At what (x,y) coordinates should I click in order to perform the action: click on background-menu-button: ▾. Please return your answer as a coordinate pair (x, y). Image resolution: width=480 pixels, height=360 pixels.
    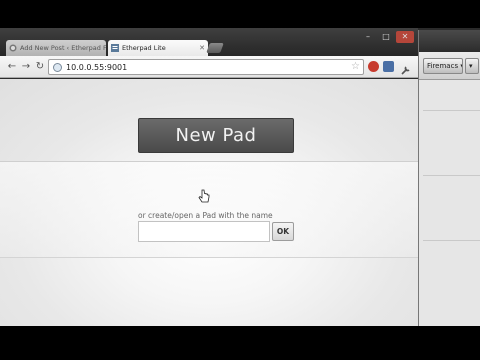
    Looking at the image, I should click on (472, 66).